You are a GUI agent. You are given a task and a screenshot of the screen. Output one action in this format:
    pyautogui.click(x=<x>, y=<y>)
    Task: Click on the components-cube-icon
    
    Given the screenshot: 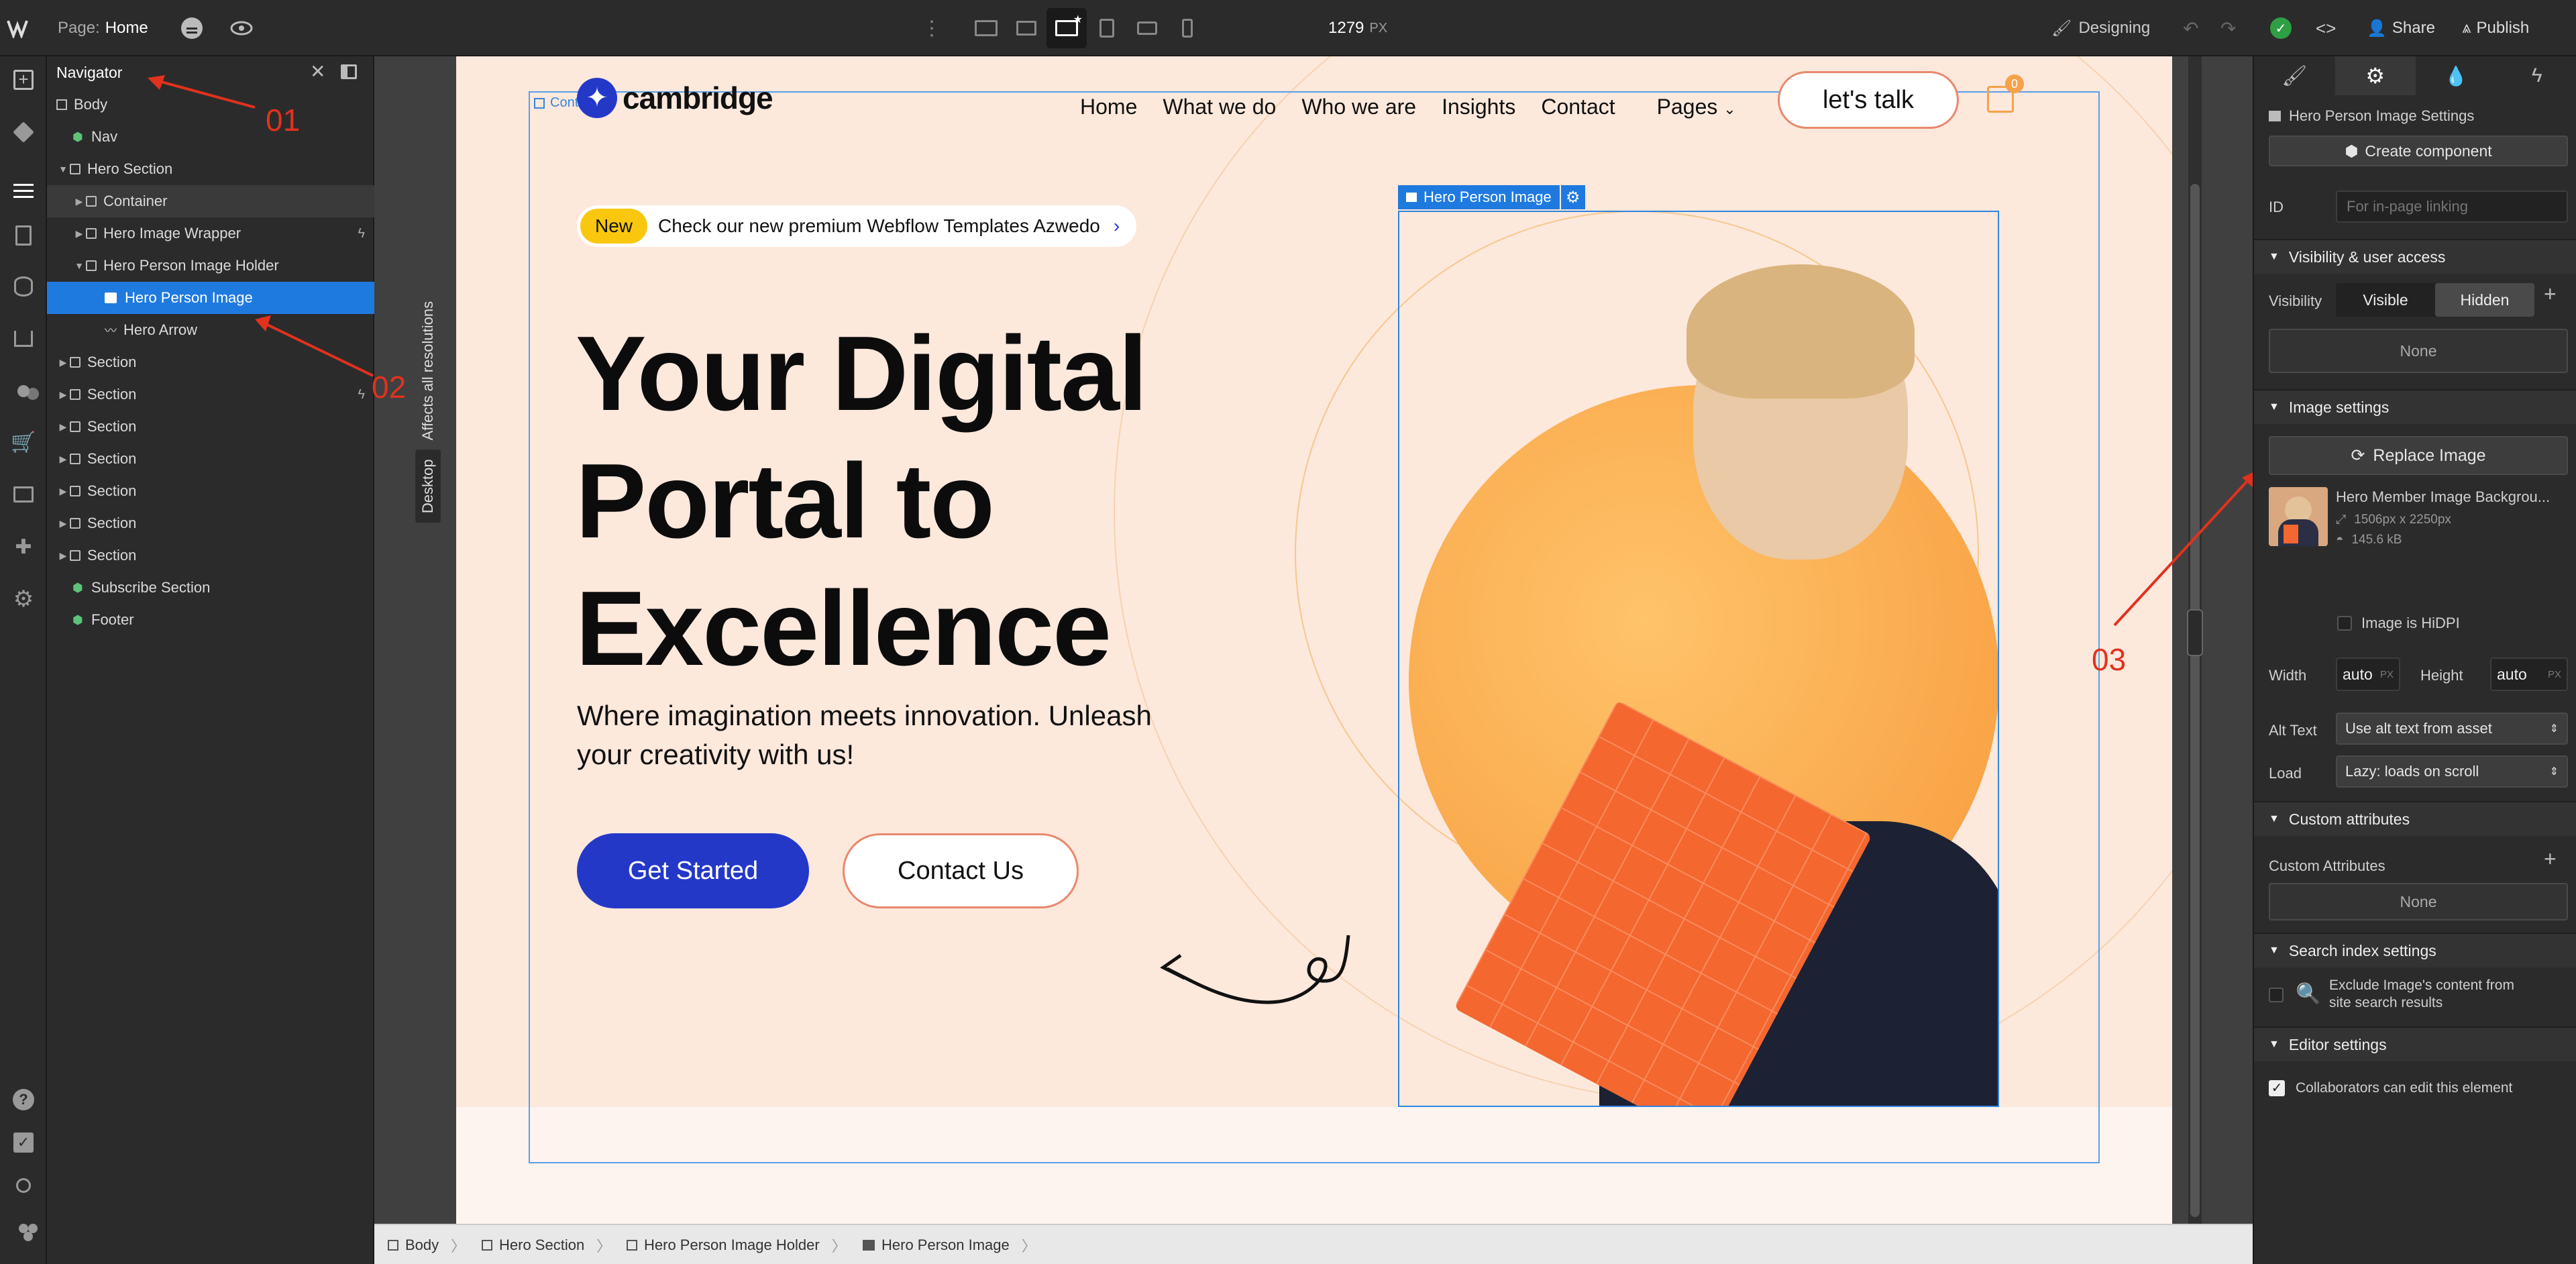 What is the action you would take?
    pyautogui.click(x=23, y=132)
    